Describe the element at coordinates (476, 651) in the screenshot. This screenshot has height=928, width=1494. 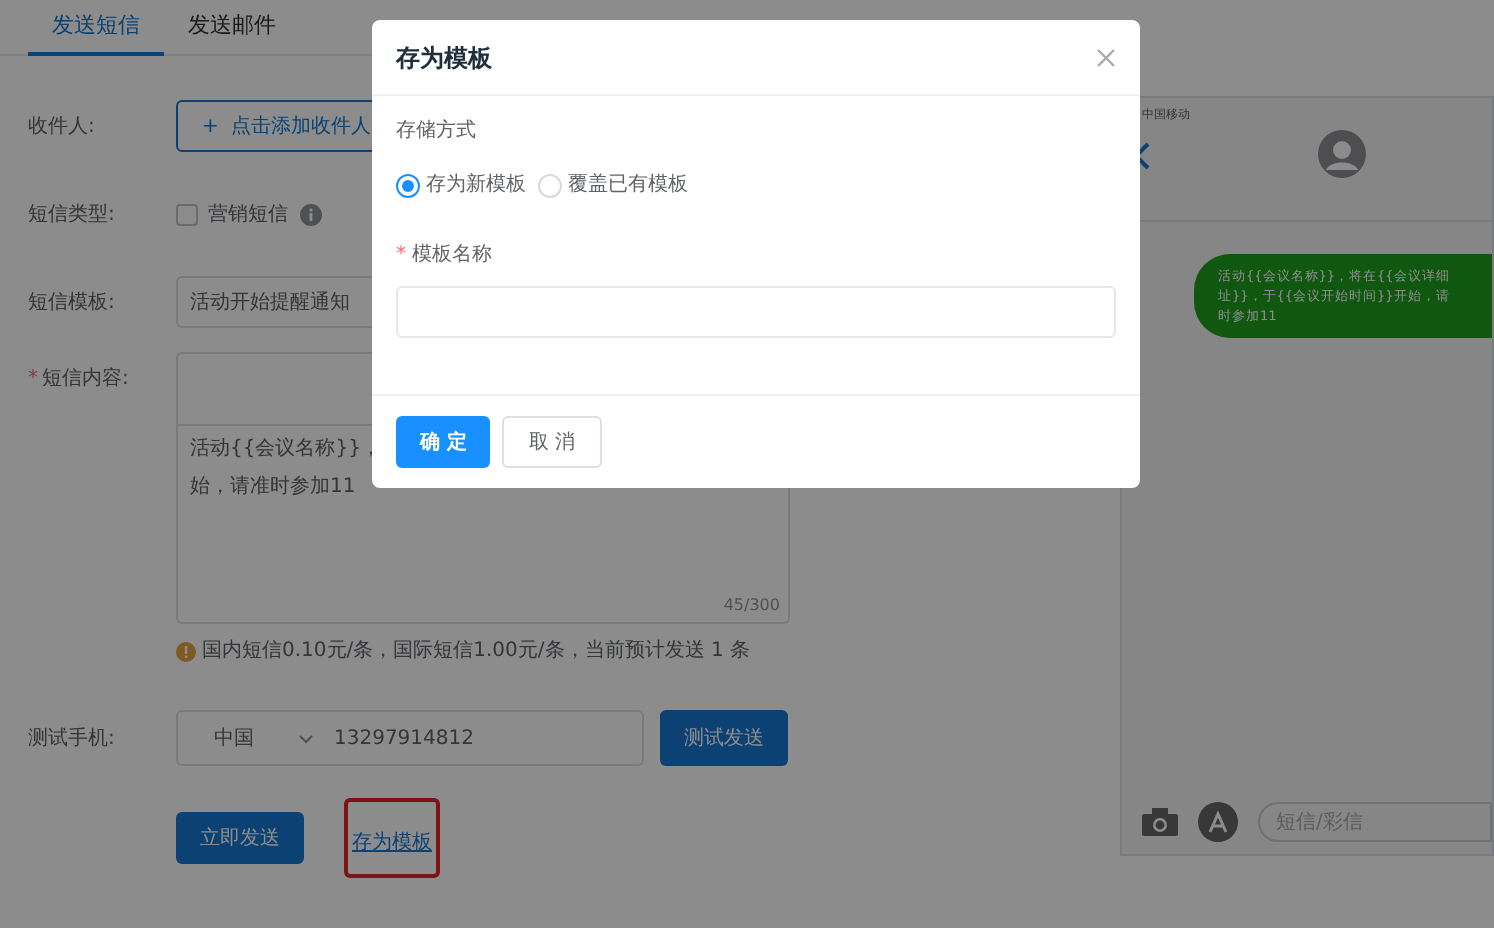
I see `cost-note: 国内短信0.10元/条，国际短信1.00元/条，当前预计发送 1 条` at that location.